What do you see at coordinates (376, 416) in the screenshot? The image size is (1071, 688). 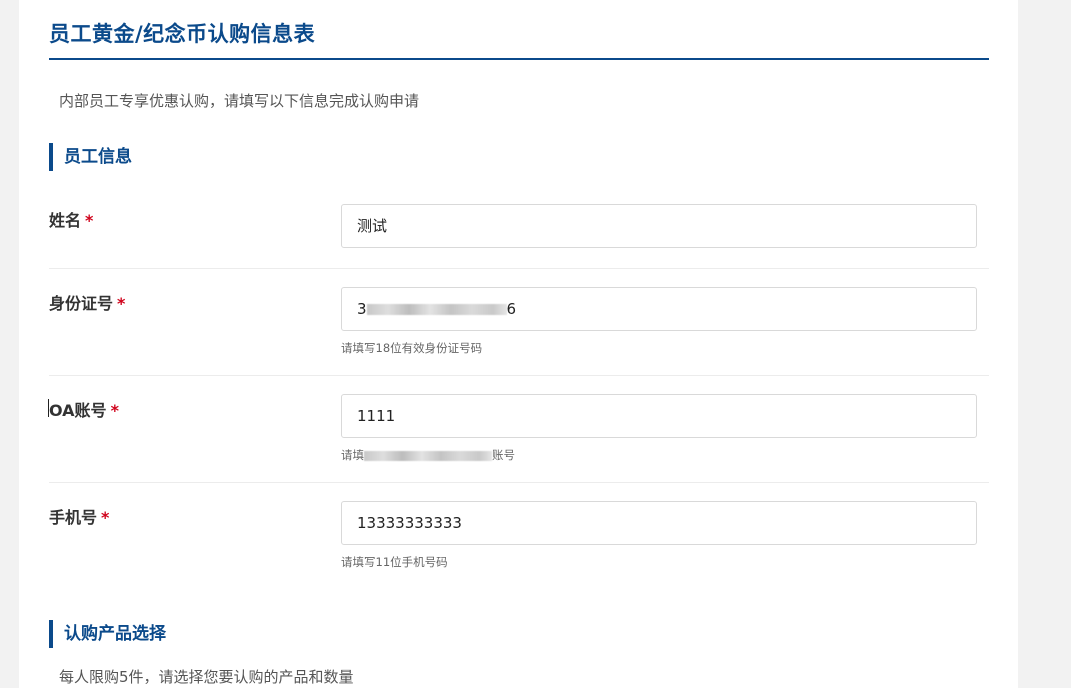 I see `oa-input-value: 1111` at bounding box center [376, 416].